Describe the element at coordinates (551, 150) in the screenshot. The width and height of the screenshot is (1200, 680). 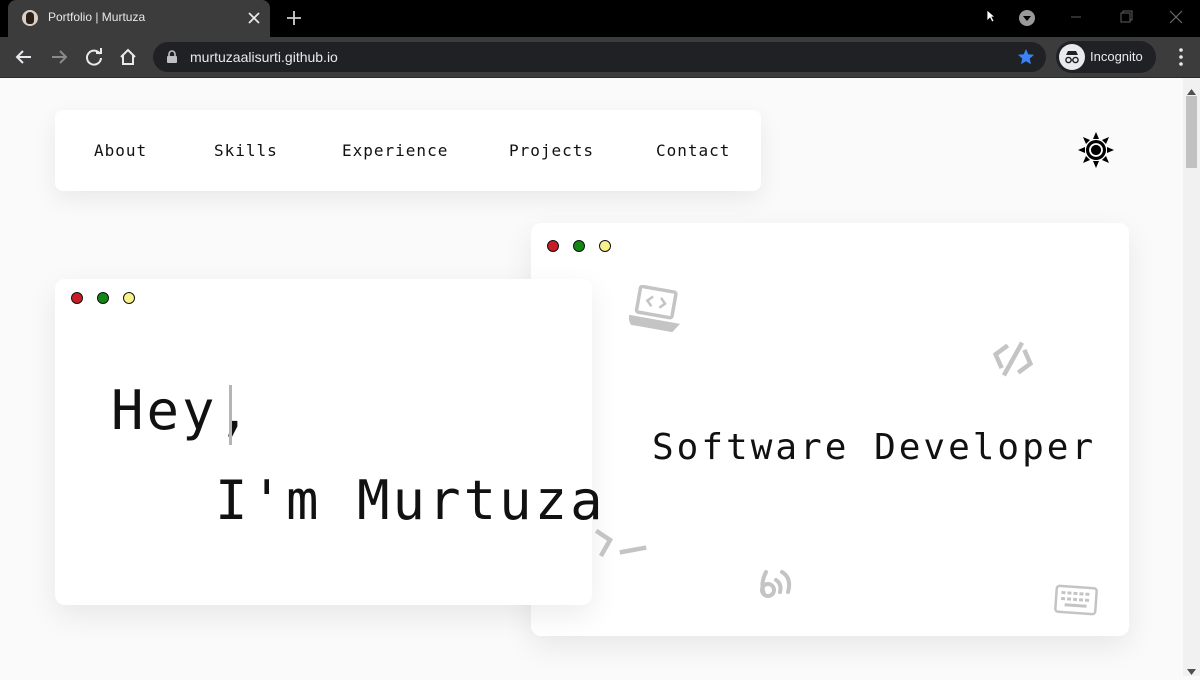
I see `nav-link-projects: Projects` at that location.